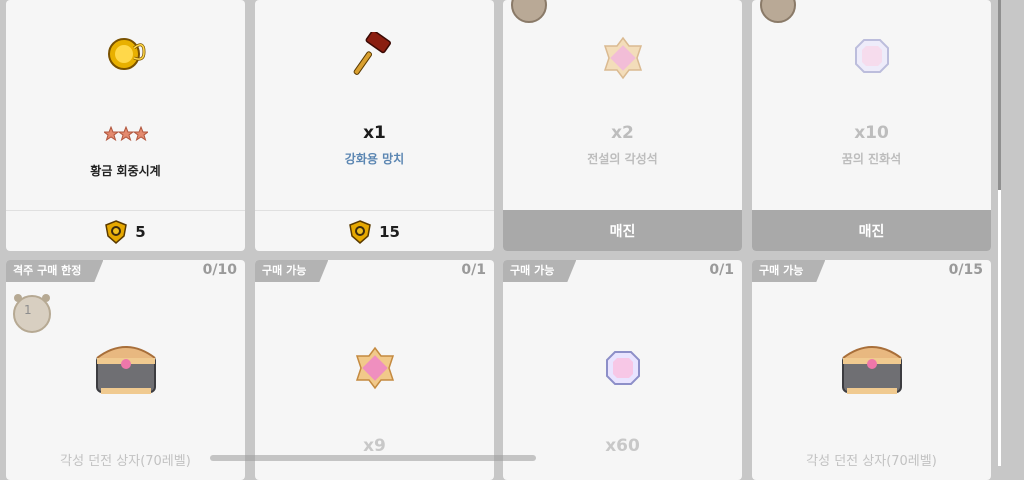 Image resolution: width=1024 pixels, height=480 pixels. What do you see at coordinates (54, 271) in the screenshot?
I see `purchase-limit-tag: 격주 구매 한정` at bounding box center [54, 271].